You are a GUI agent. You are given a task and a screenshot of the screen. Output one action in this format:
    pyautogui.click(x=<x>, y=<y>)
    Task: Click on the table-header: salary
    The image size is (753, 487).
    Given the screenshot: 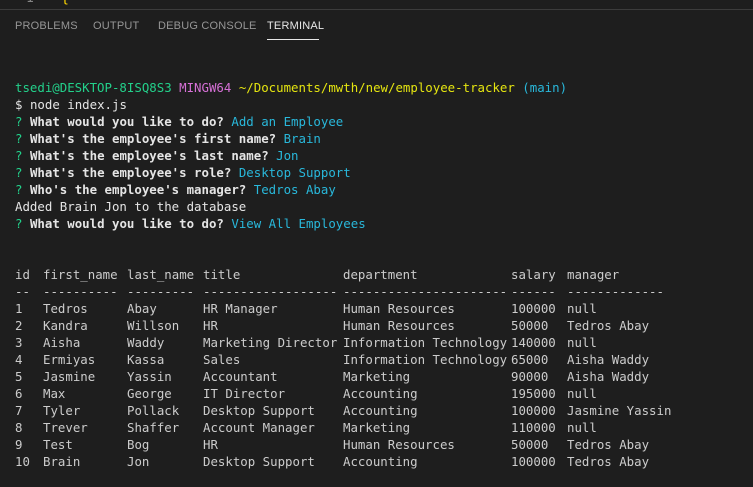 What is the action you would take?
    pyautogui.click(x=533, y=274)
    